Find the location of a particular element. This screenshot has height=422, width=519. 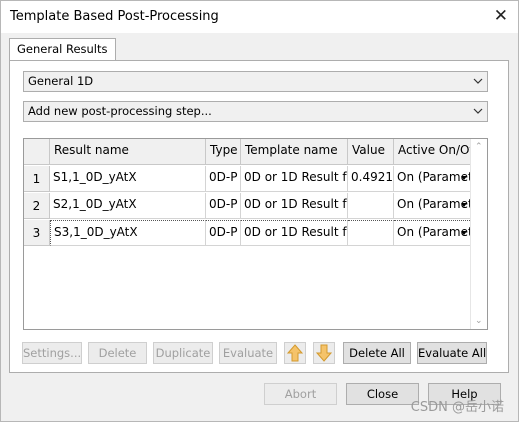

value-cell: 0.49218 is located at coordinates (371, 179).